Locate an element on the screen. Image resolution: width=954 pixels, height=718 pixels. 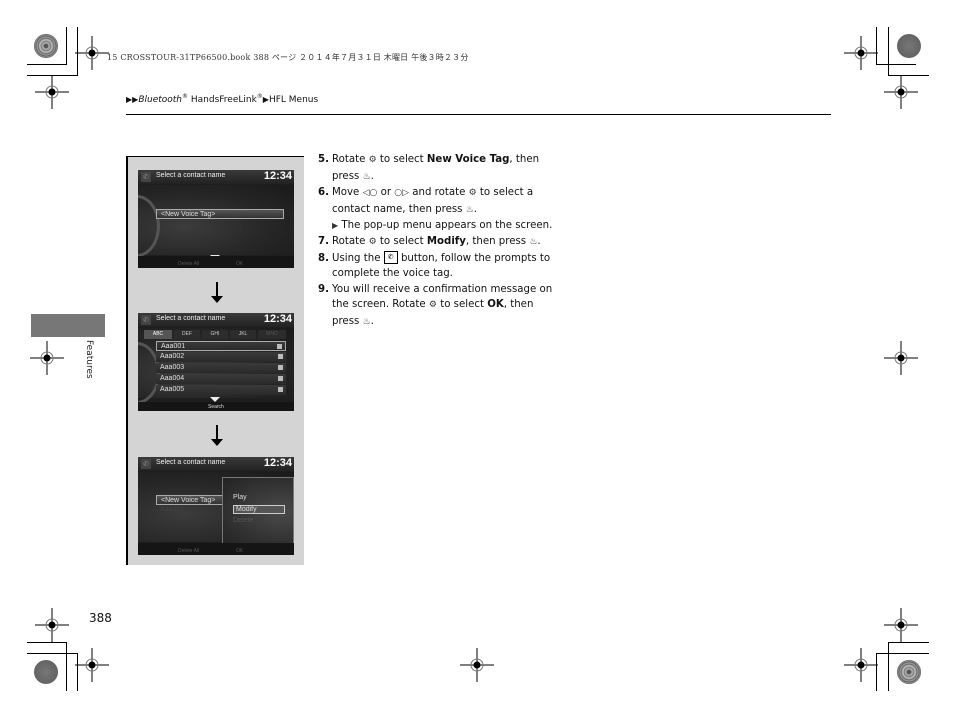
contact-name: Aaa001 is located at coordinates (173, 346).